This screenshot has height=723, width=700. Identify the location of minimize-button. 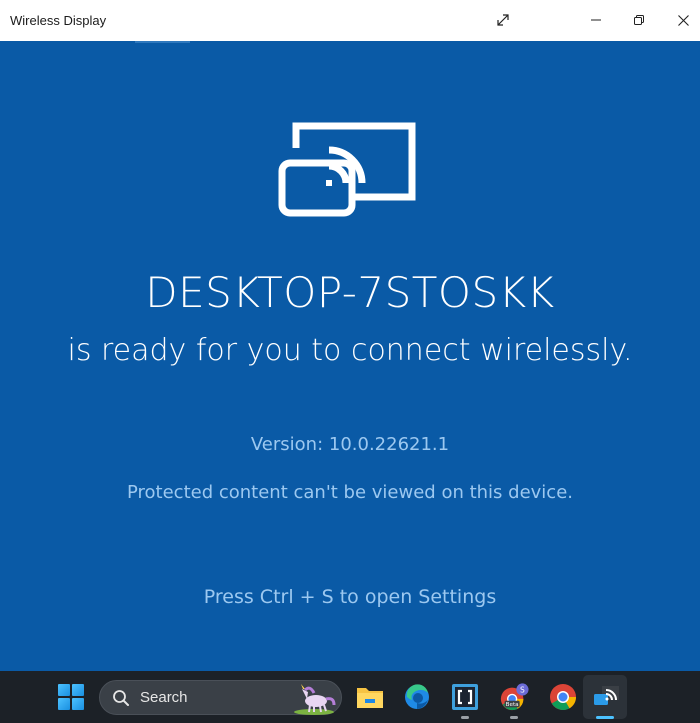
(596, 20).